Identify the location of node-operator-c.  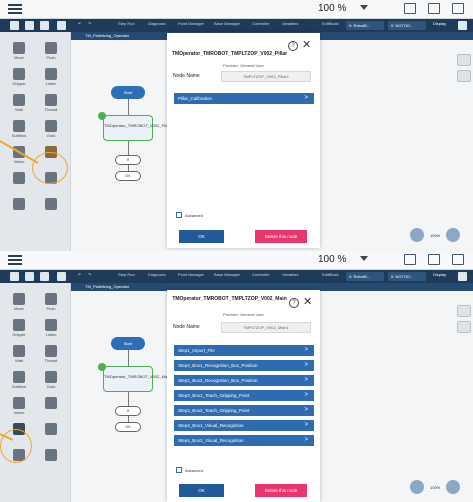
(19, 209).